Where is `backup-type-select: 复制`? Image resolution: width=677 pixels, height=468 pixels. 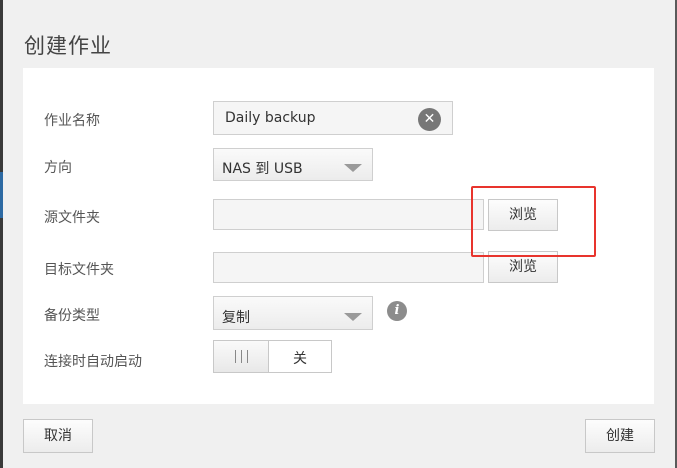 backup-type-select: 复制 is located at coordinates (293, 313).